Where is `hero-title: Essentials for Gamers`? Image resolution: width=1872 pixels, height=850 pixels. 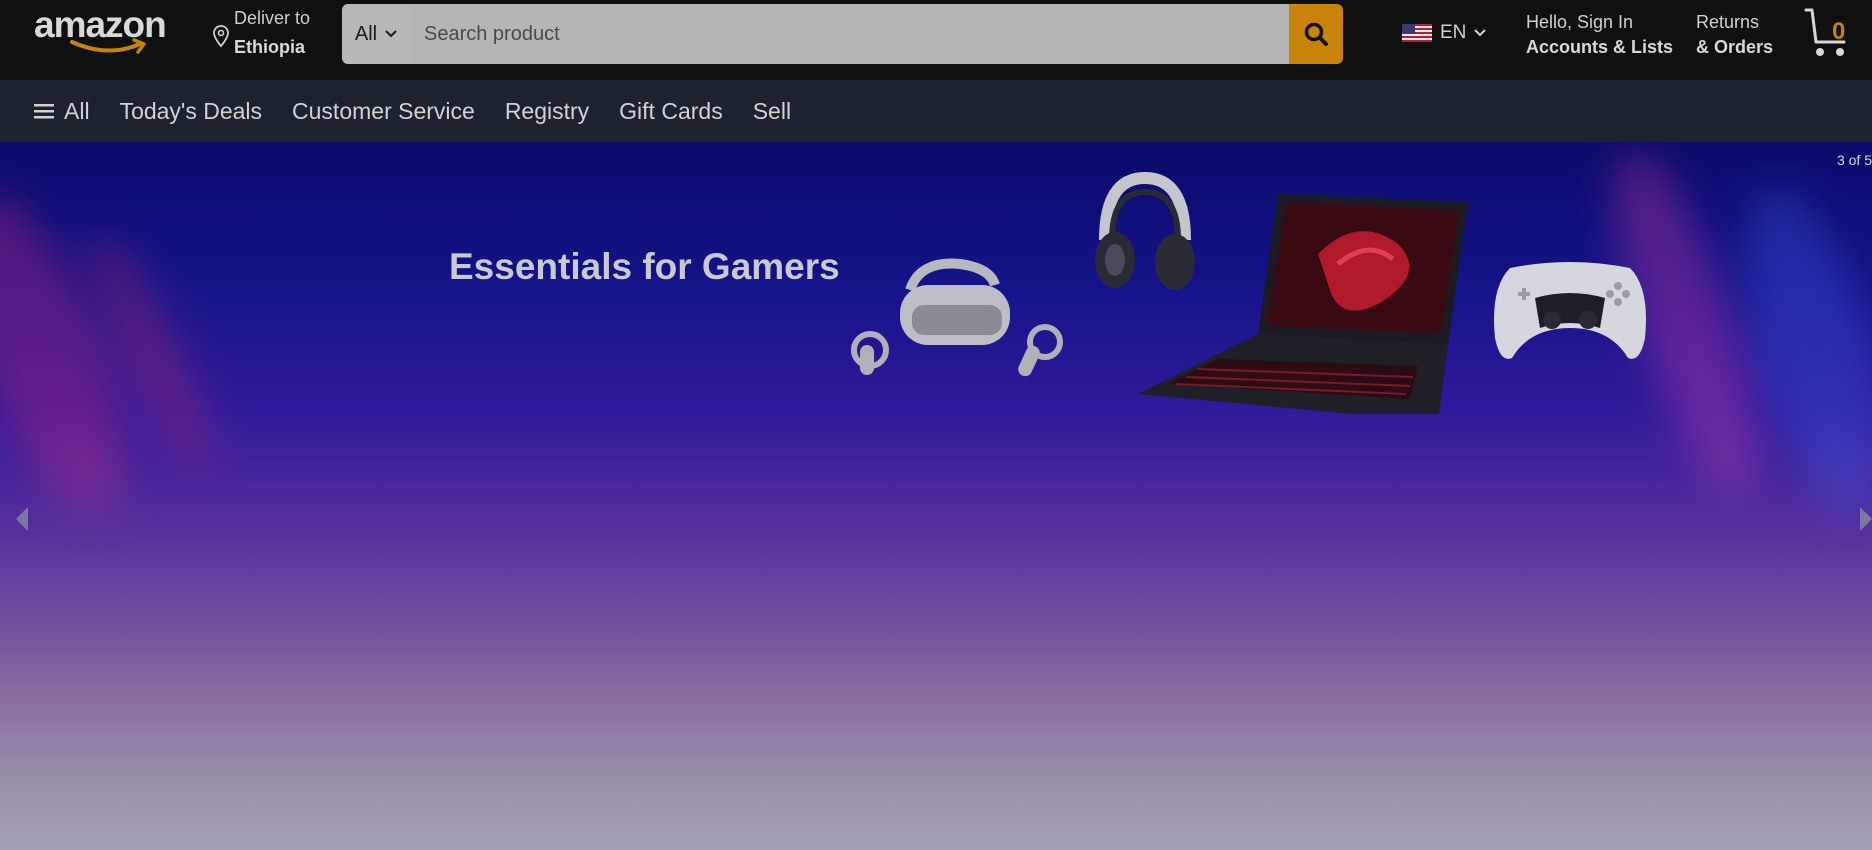
hero-title: Essentials for Gamers is located at coordinates (644, 266).